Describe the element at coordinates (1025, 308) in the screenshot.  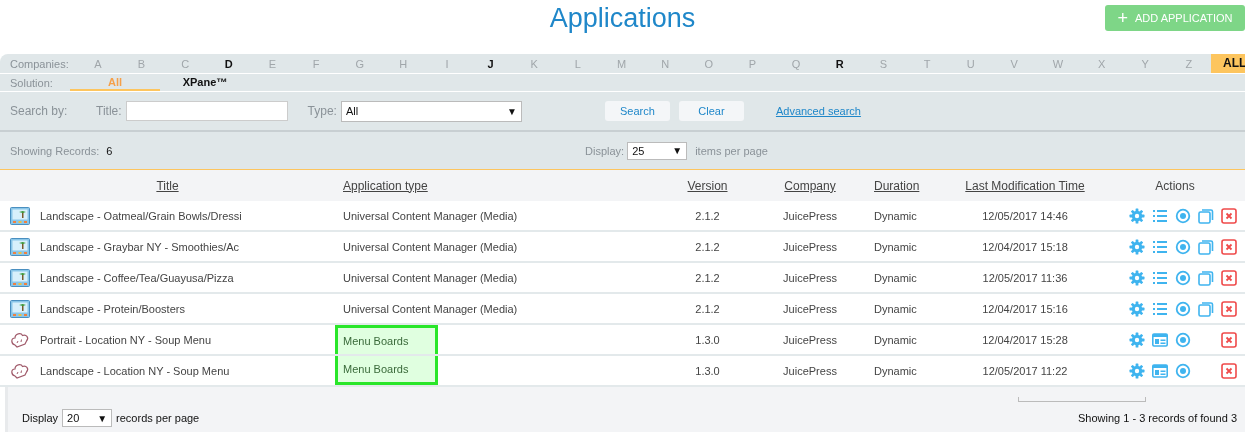
I see `modified-time-cell: 12/04/2017 15:16` at that location.